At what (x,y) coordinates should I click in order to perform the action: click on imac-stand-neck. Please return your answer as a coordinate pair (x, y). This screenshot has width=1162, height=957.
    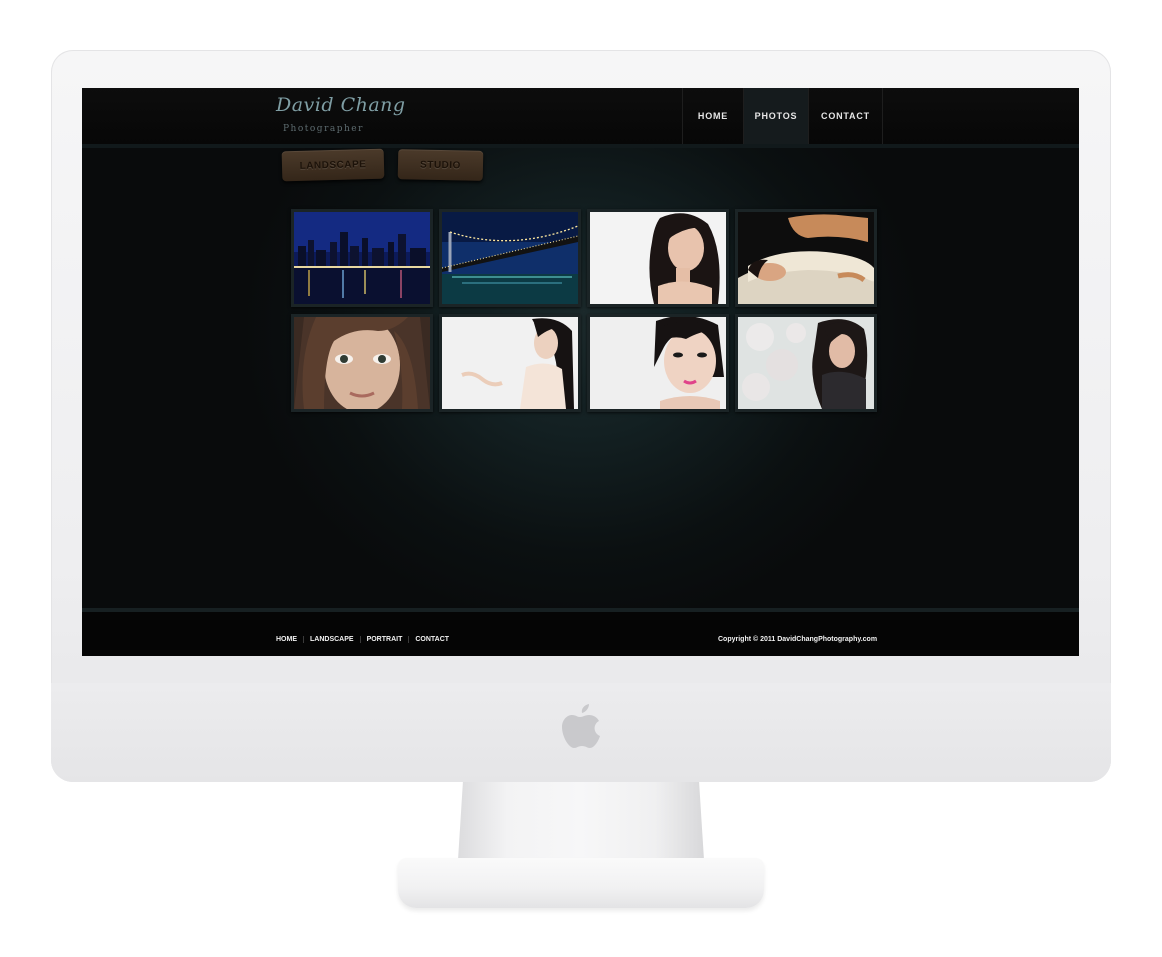
    Looking at the image, I should click on (581, 821).